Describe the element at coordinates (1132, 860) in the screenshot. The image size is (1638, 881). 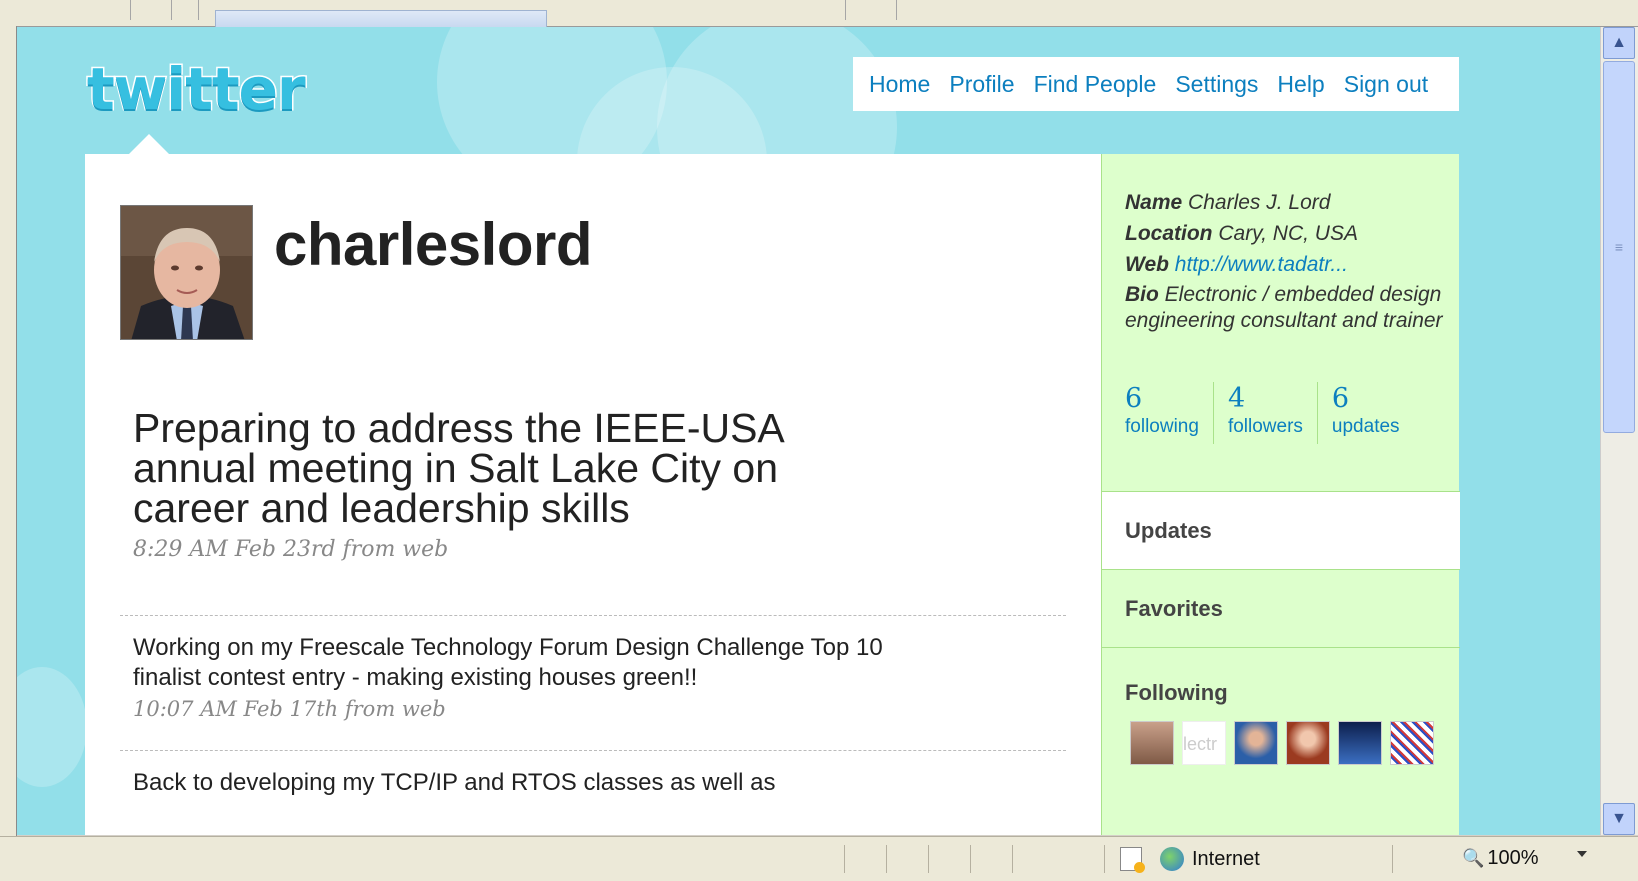
I see `security-warning-icon` at that location.